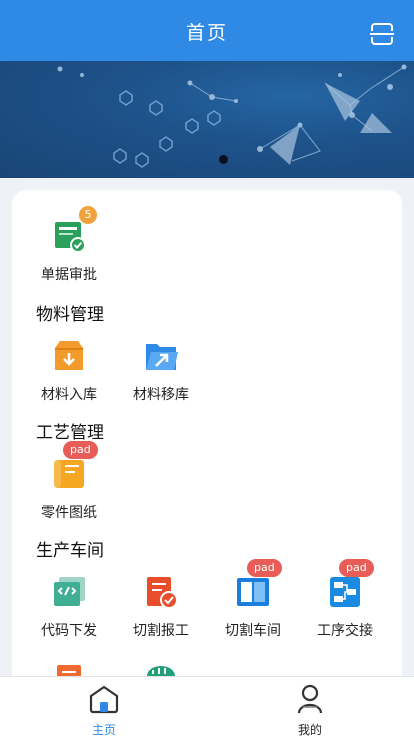  I want to click on tab-mine-label: 我的, so click(309, 729).